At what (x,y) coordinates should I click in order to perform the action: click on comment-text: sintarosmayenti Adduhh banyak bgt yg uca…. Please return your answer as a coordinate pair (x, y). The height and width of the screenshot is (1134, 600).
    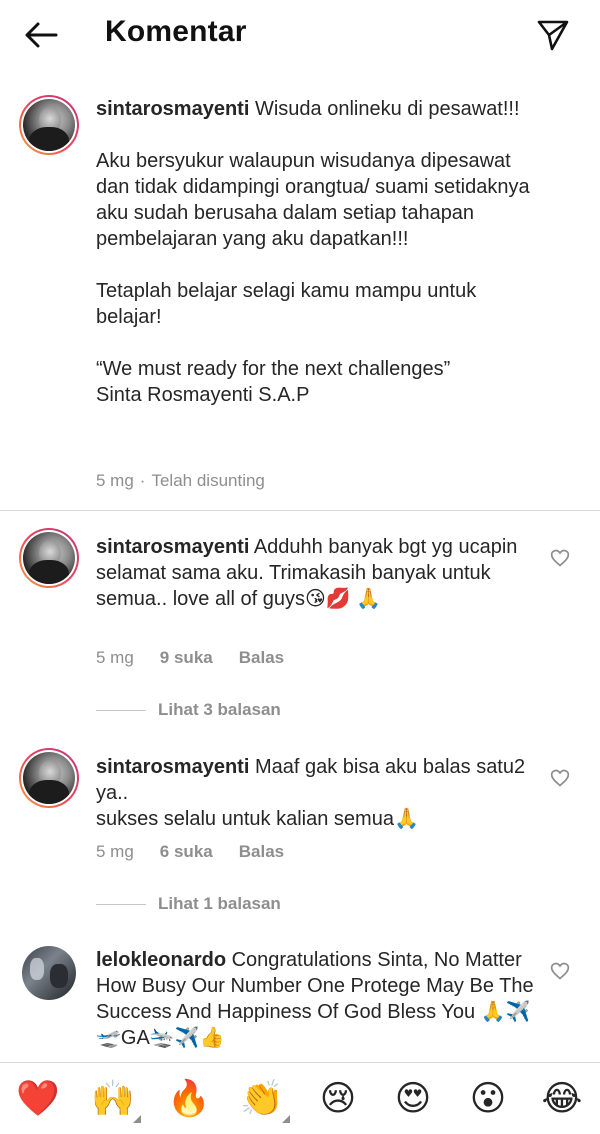
    Looking at the image, I should click on (307, 573).